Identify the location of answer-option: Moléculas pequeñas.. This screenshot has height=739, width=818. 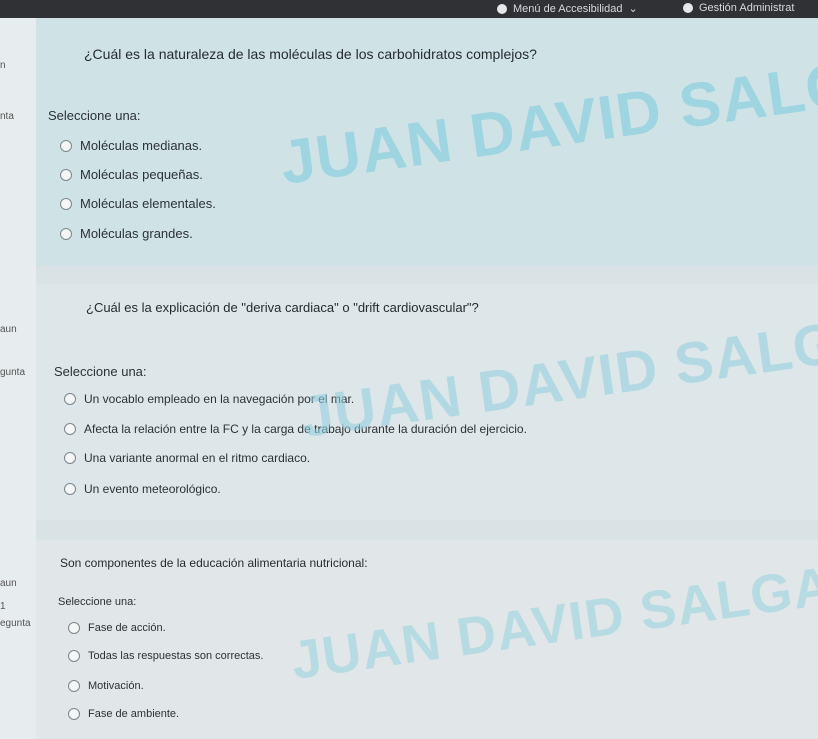
(131, 174).